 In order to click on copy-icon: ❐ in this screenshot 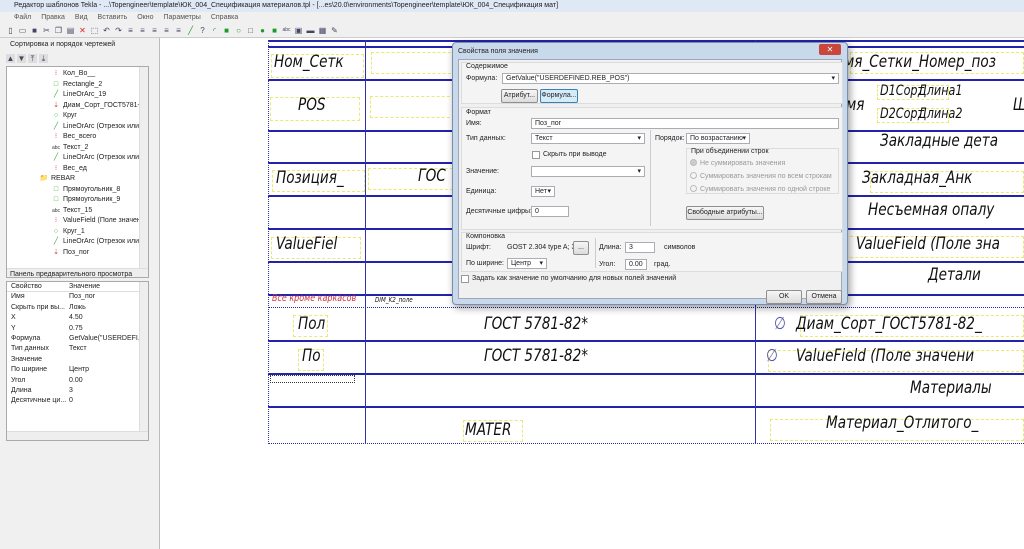, I will do `click(58, 30)`.